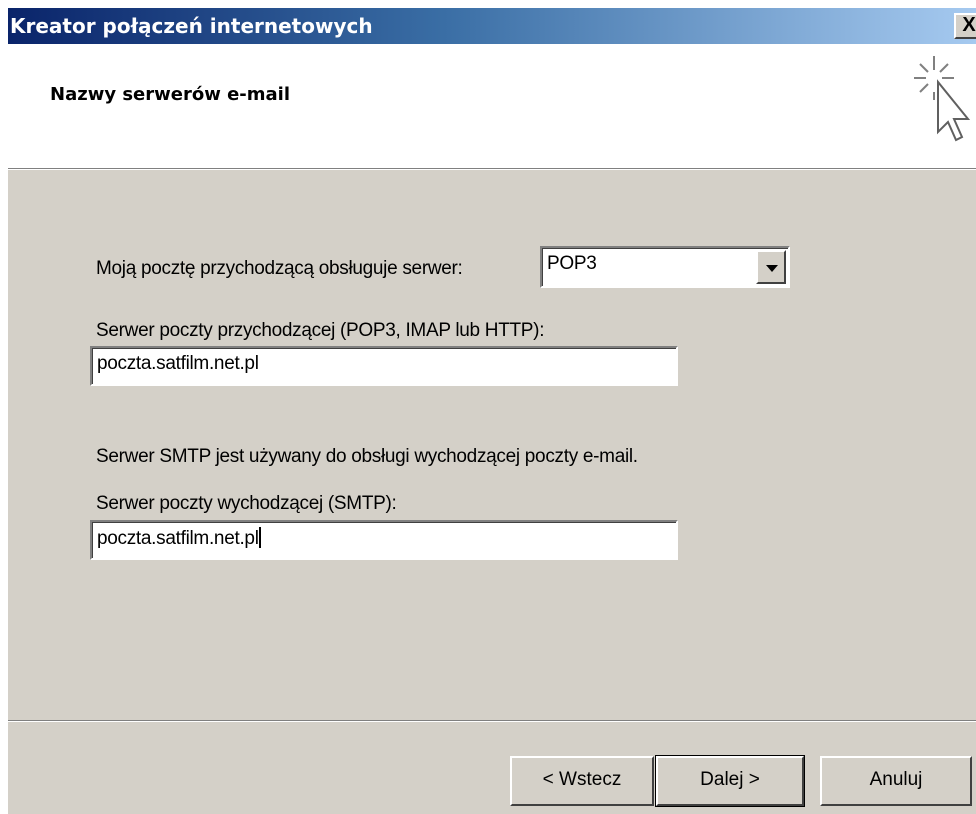 Image resolution: width=976 pixels, height=814 pixels. What do you see at coordinates (178, 363) in the screenshot?
I see `incoming-server-value: poczta.satfilm.net.pl` at bounding box center [178, 363].